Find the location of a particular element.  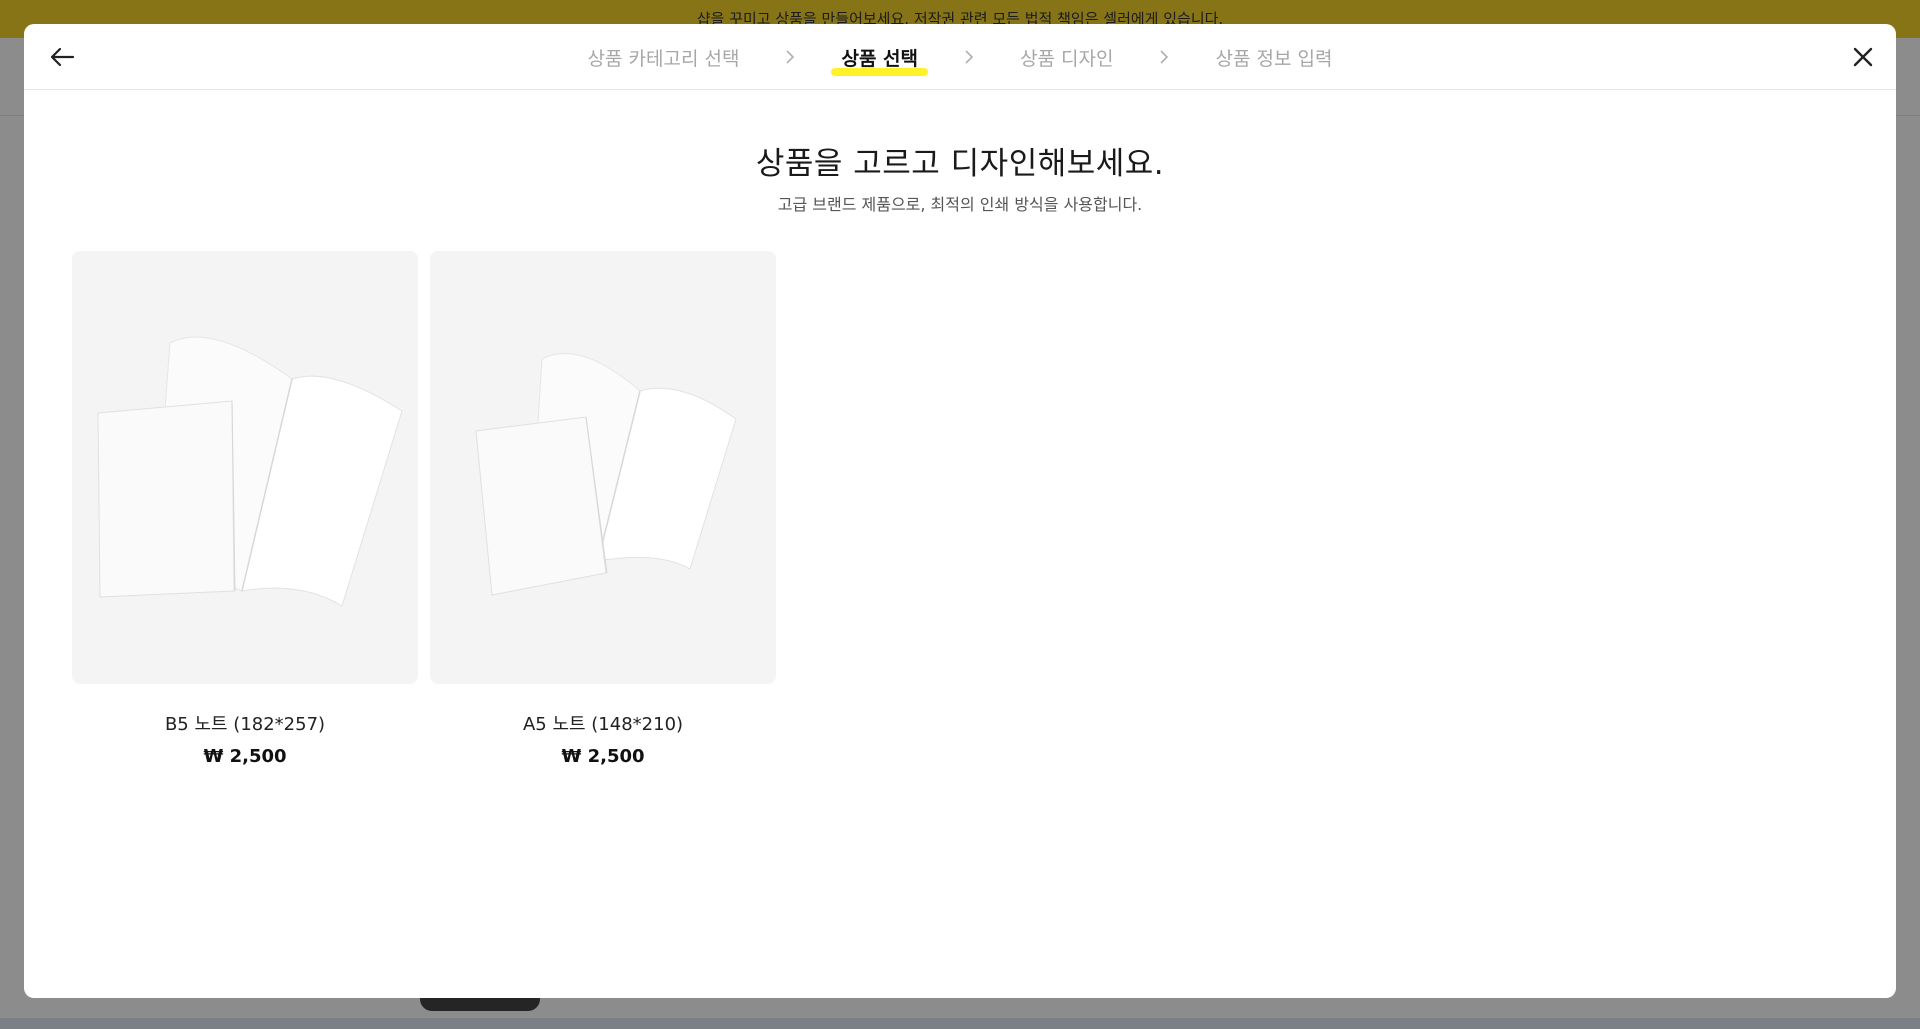

step-indicator: 상품 카테고리 선택 상품 선택 상품 디자인 상품 정보 입력 is located at coordinates (960, 57).